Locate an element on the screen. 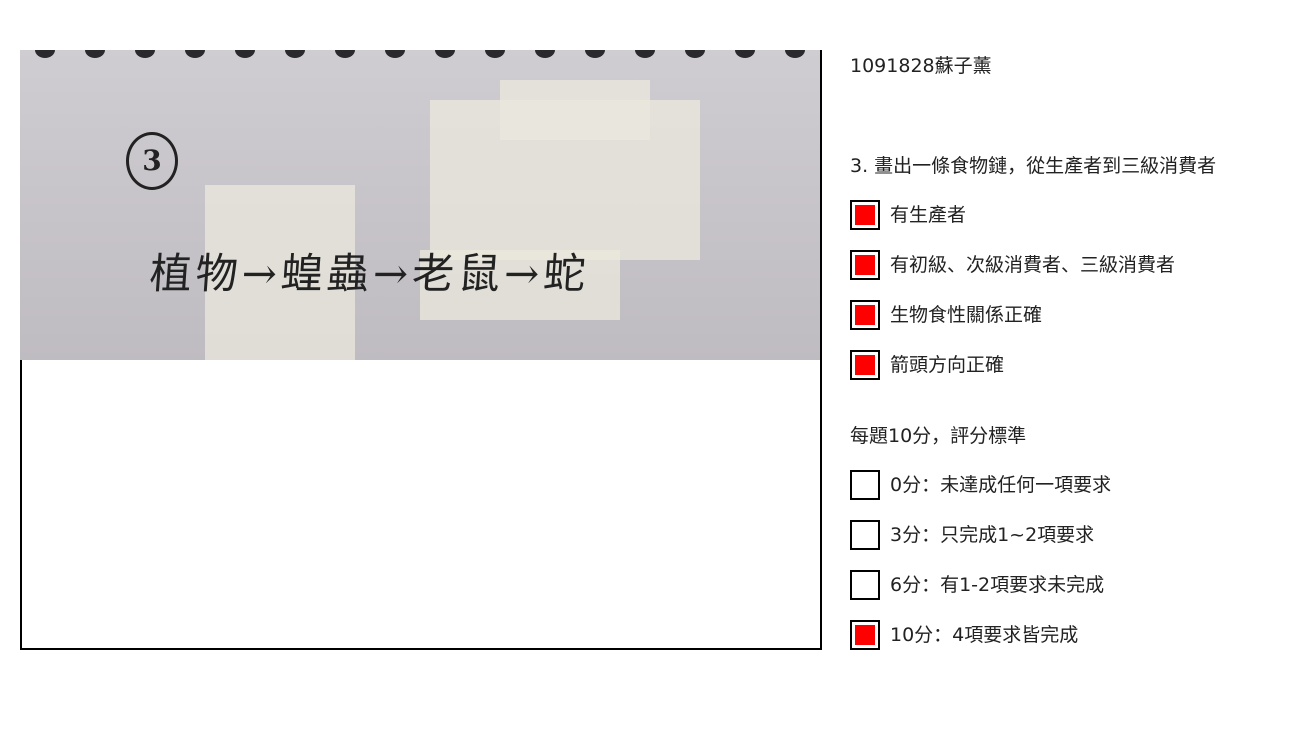 This screenshot has width=1300, height=750. score-label: 3分：只完成1~2項要求 is located at coordinates (992, 535).